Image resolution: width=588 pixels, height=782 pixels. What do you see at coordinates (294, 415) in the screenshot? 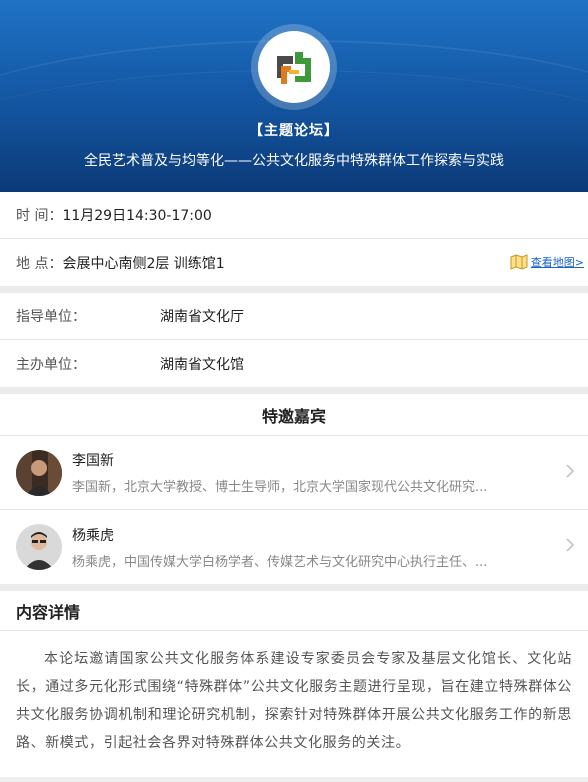
I see `guests-heading: 特邀嘉宾` at bounding box center [294, 415].